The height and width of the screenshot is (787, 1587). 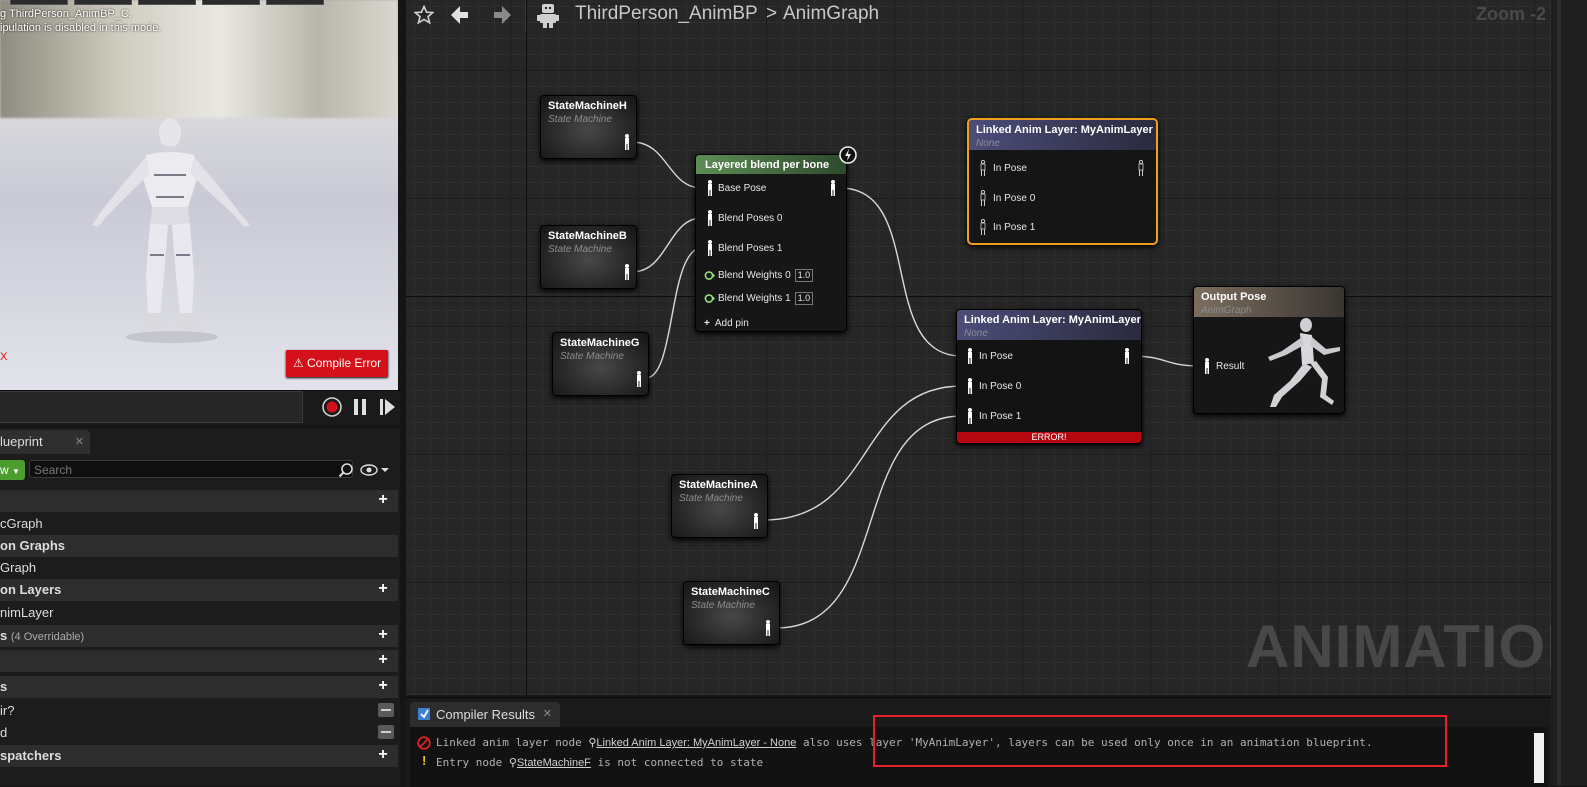 I want to click on message-node-link: StateMachineF, so click(x=554, y=763).